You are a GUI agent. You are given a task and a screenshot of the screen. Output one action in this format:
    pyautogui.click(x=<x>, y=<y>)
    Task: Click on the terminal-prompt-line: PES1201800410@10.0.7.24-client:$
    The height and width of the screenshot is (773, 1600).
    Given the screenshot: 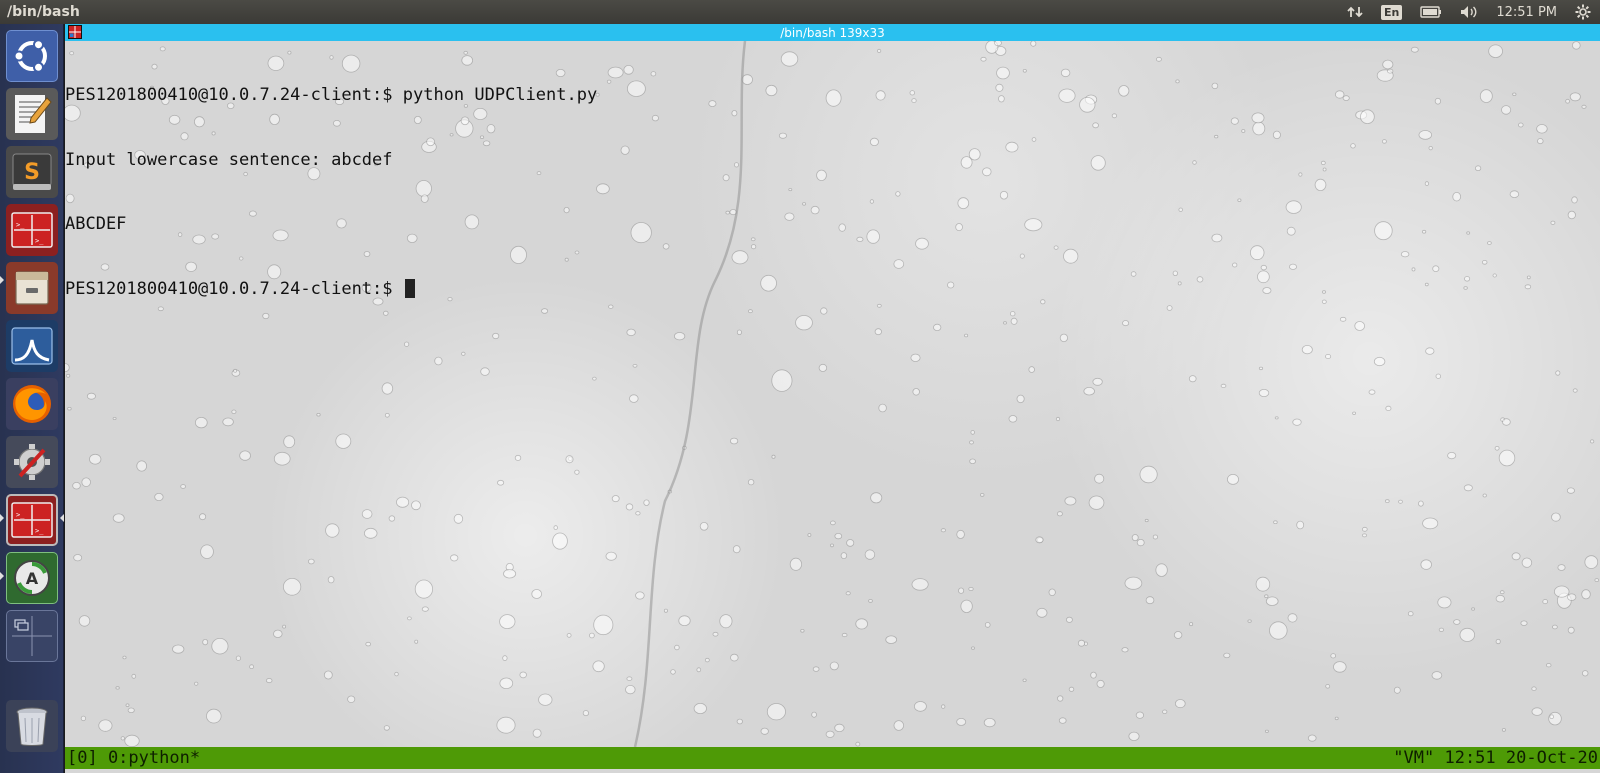 What is the action you would take?
    pyautogui.click(x=331, y=289)
    